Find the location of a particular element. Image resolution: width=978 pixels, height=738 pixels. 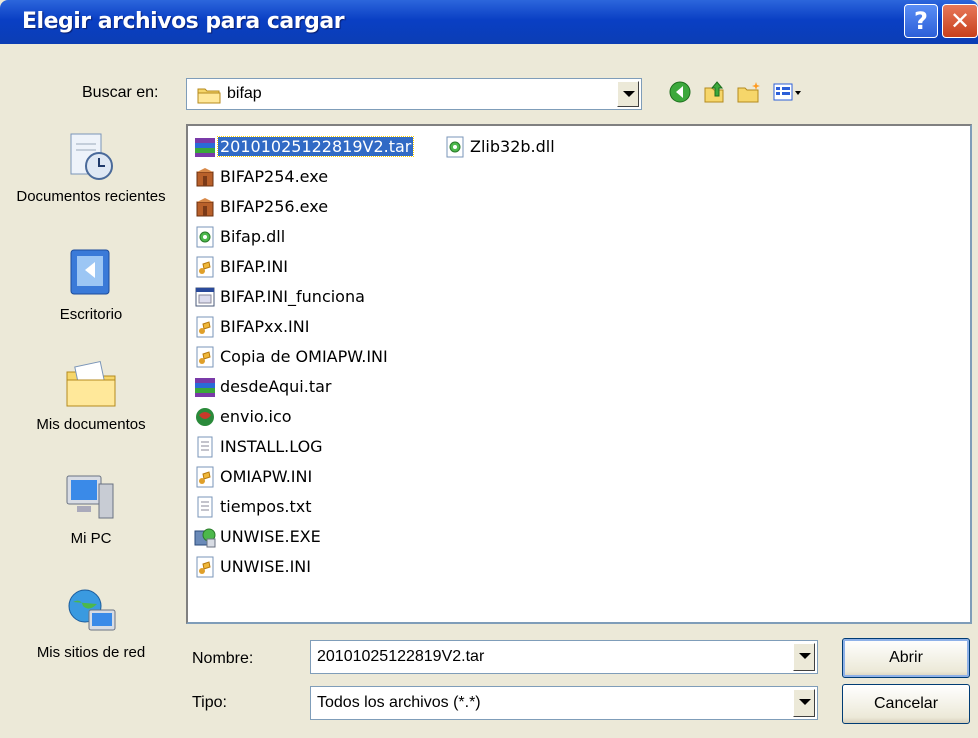

file-name: UNWISE.EXE is located at coordinates (270, 536).